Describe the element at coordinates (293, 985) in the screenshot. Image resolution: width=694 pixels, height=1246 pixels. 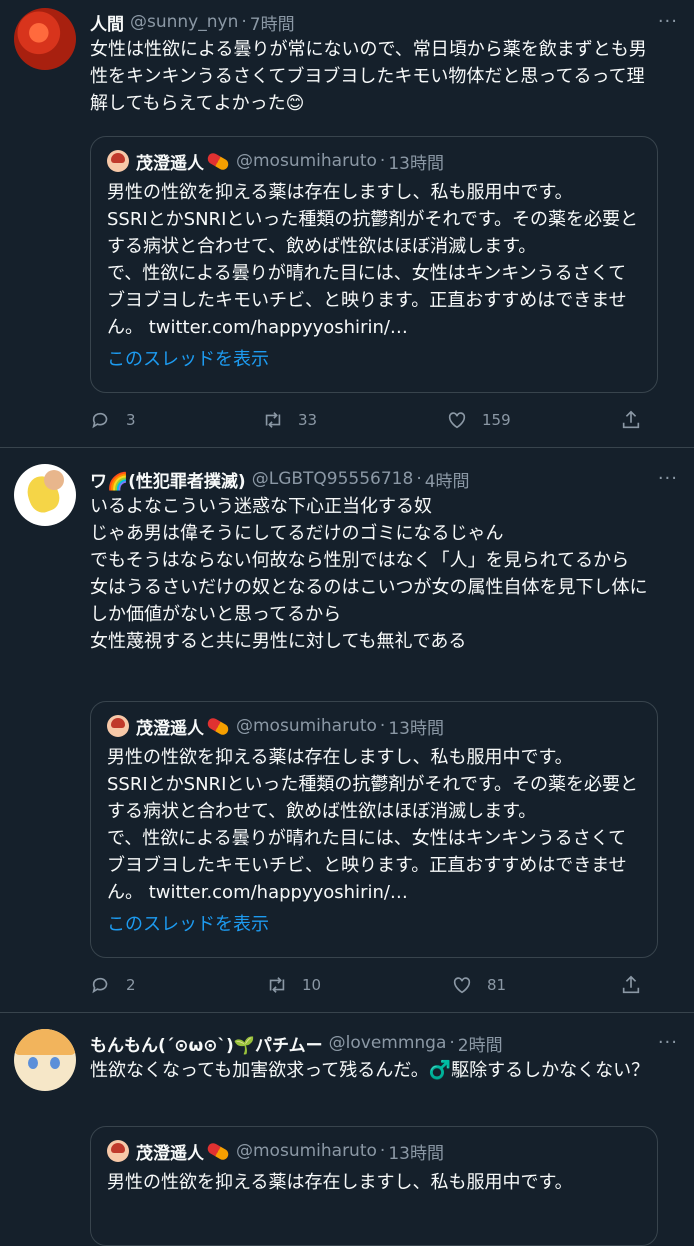
I see `retweet-button: 10` at that location.